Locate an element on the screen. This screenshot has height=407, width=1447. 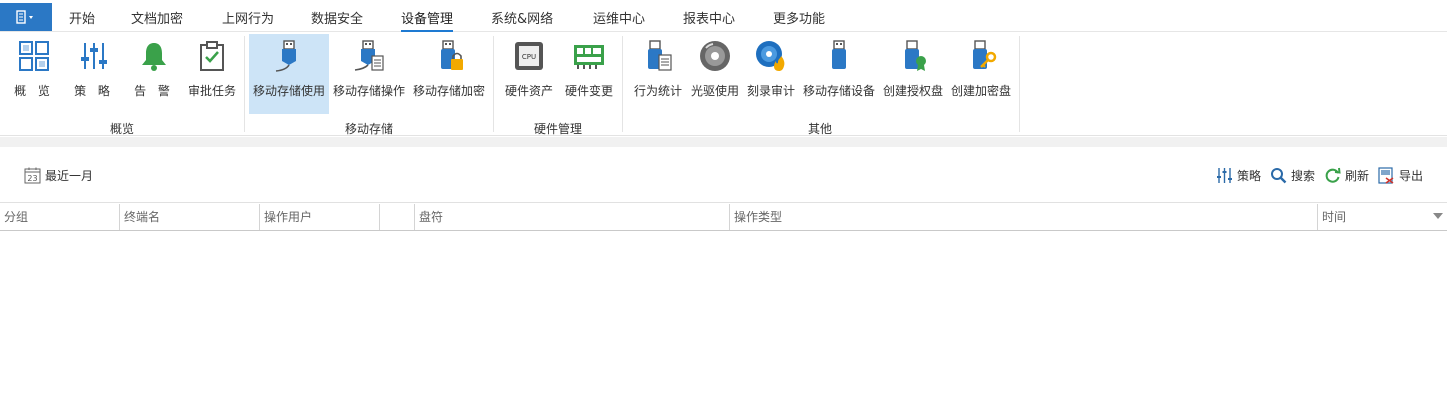
usb-encrypt-button: 移动存储加密 is located at coordinates (449, 74).